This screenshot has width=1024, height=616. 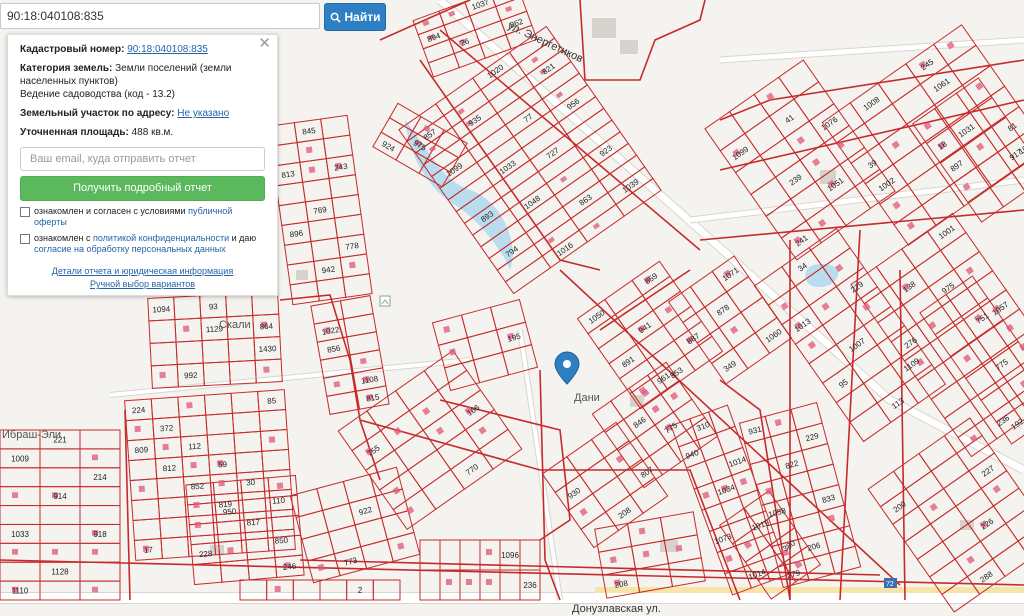 What do you see at coordinates (206, 554) in the screenshot?
I see `parcel-number: 228` at bounding box center [206, 554].